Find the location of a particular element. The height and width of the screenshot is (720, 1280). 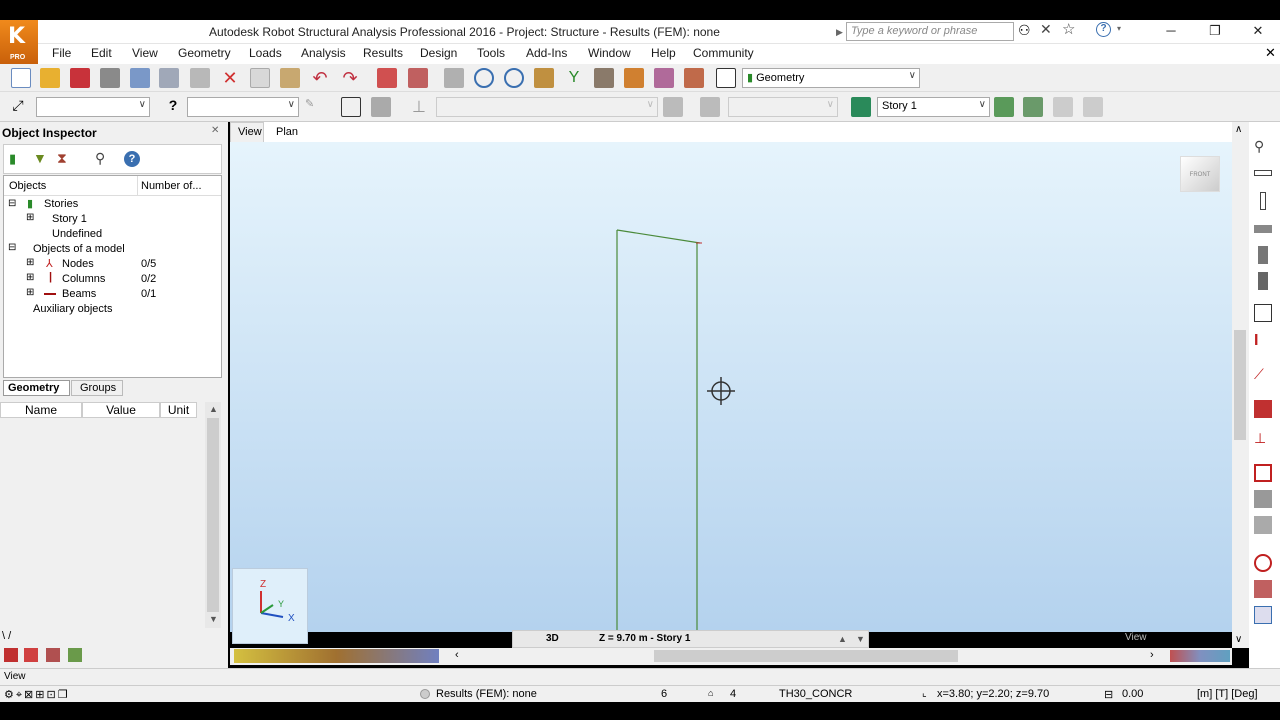

undo-icon: ↶ is located at coordinates (320, 78).